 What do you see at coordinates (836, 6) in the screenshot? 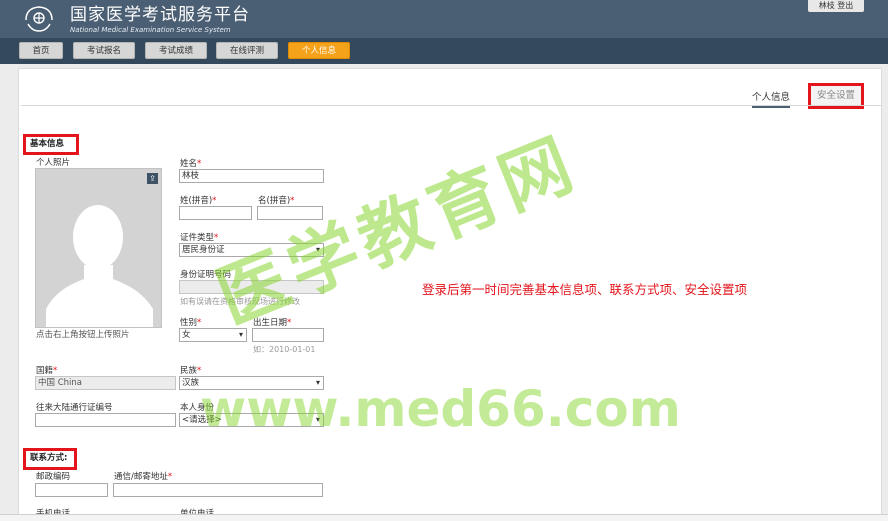
I see `user-box: 林枝 登出` at bounding box center [836, 6].